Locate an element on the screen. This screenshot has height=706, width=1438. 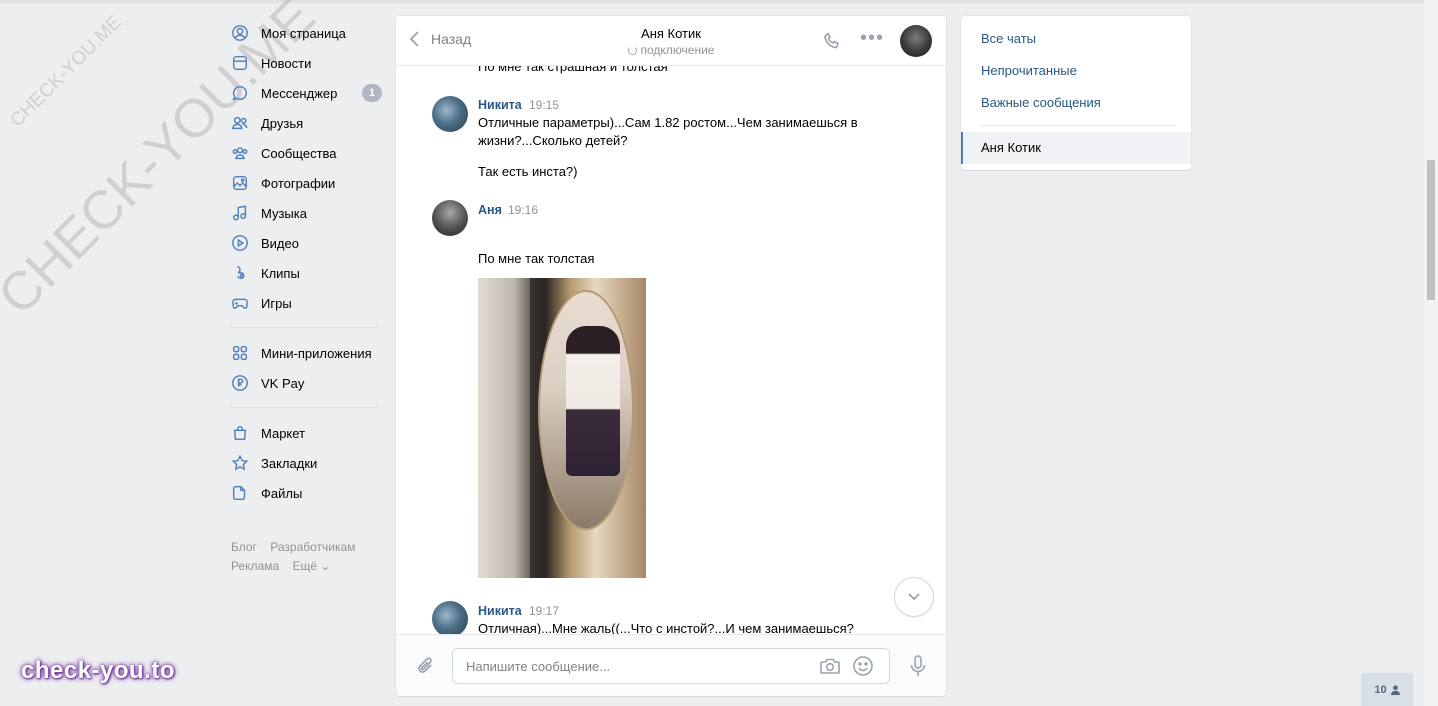
footer-link-blog: Блог is located at coordinates (244, 547).